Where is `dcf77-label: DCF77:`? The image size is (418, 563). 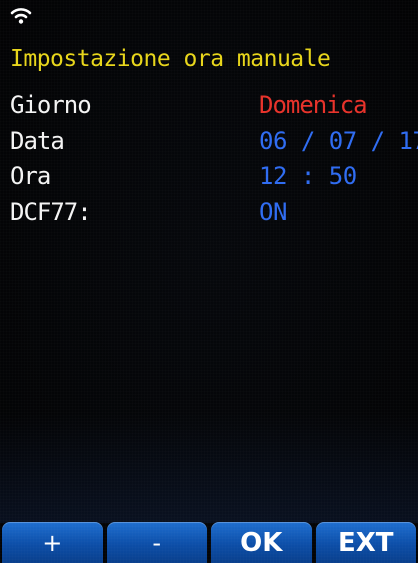 dcf77-label: DCF77: is located at coordinates (51, 212).